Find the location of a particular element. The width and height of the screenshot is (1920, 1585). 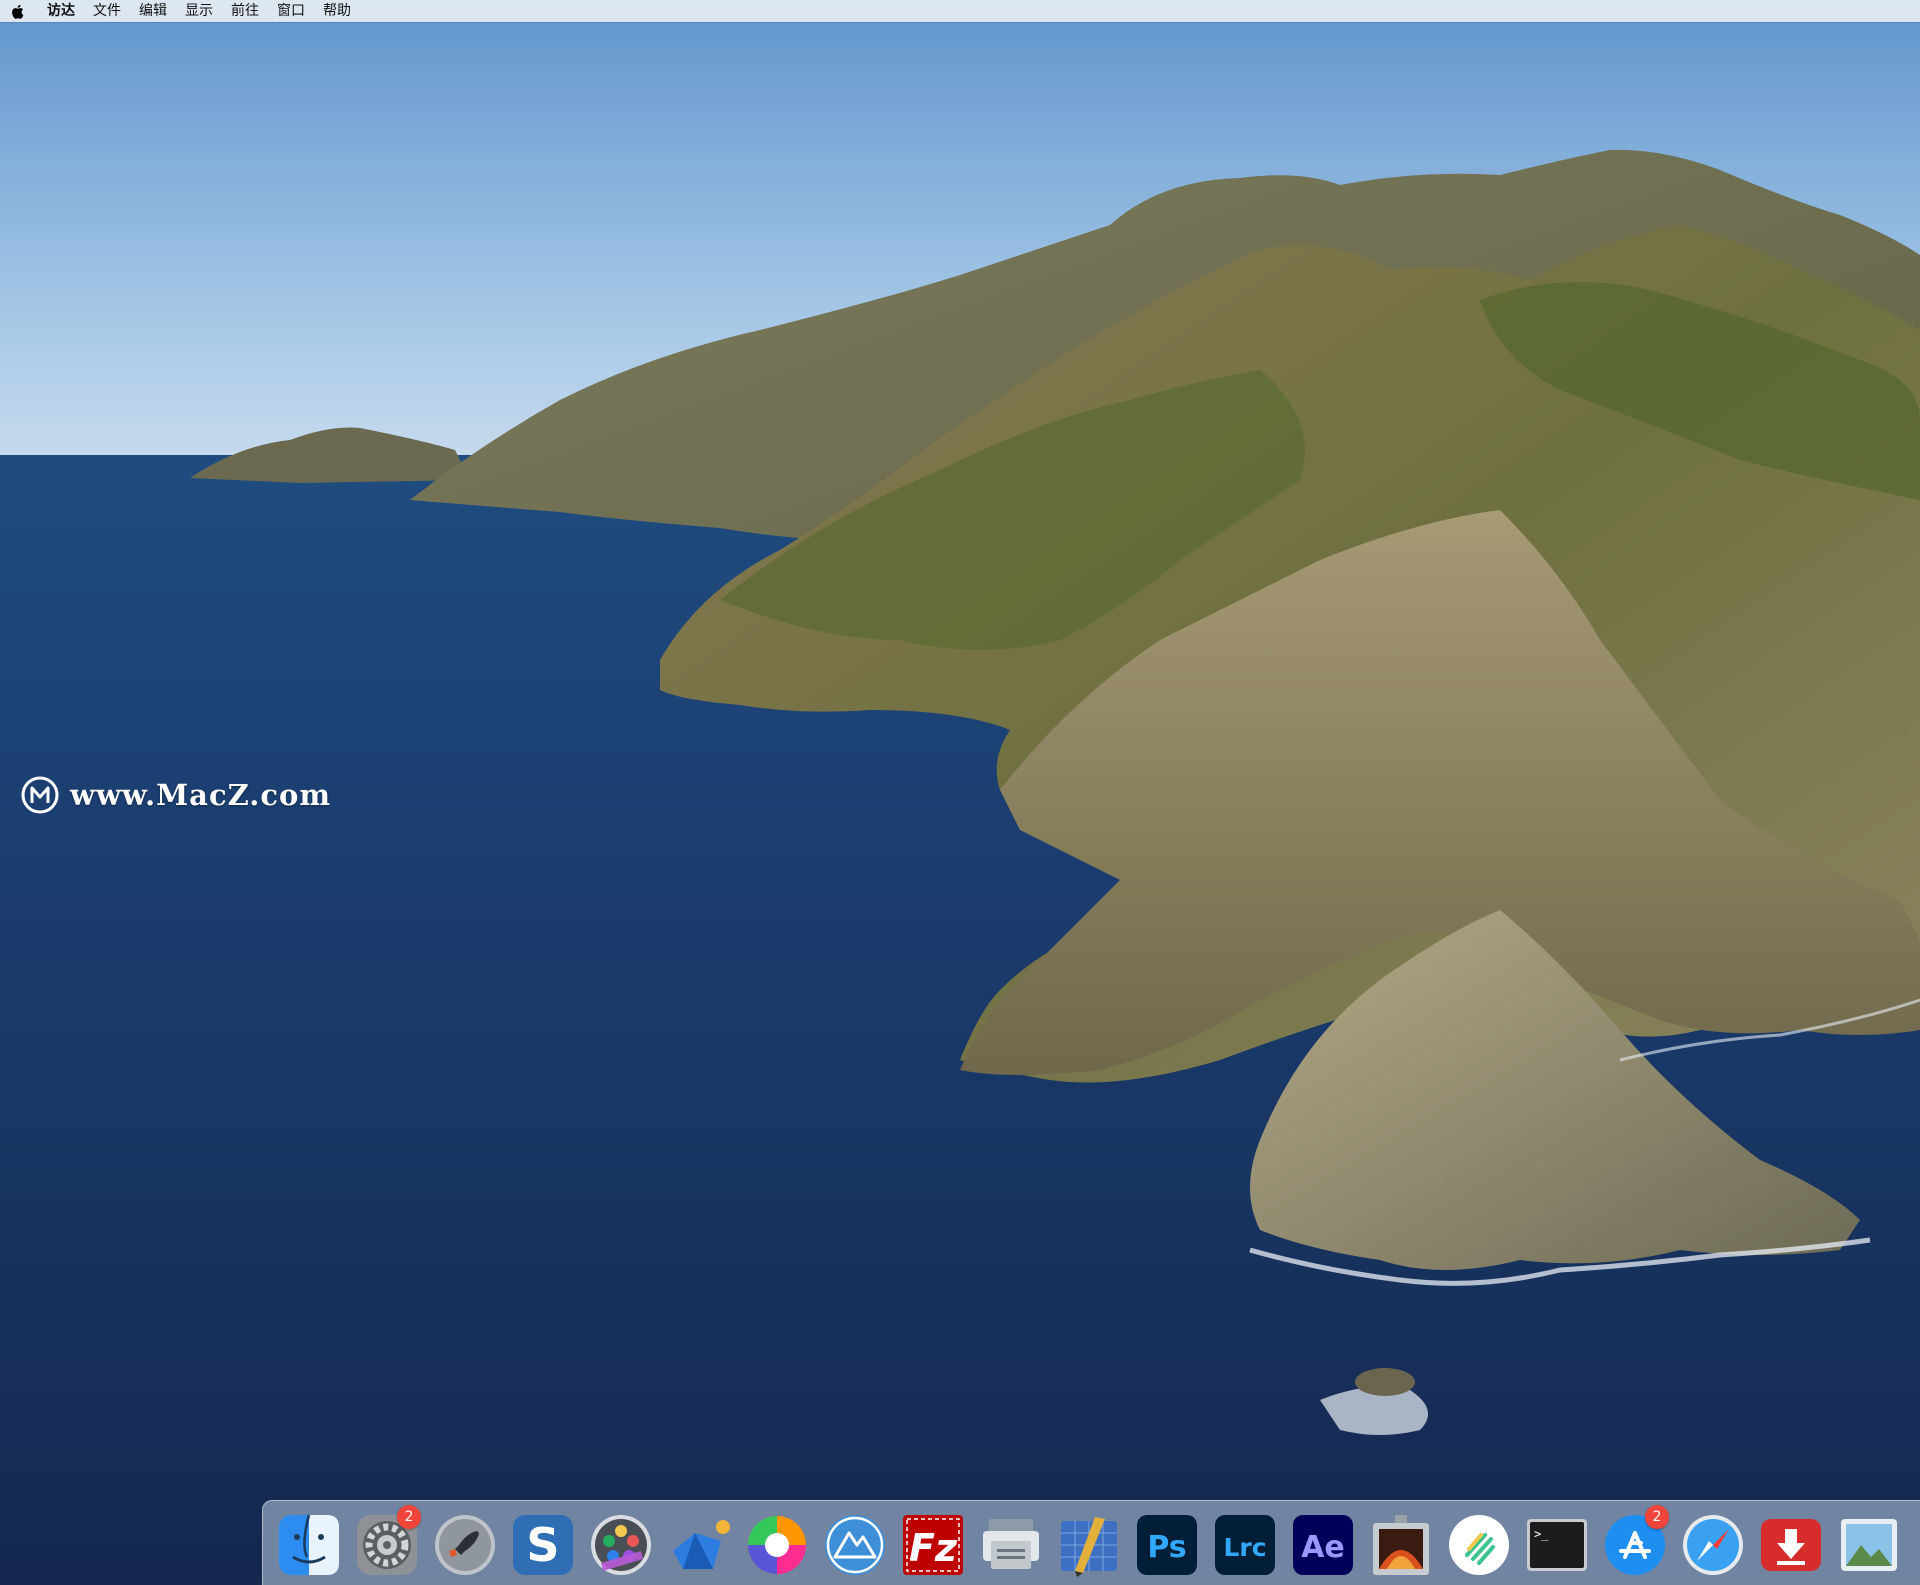

dock-safari is located at coordinates (1713, 1545).